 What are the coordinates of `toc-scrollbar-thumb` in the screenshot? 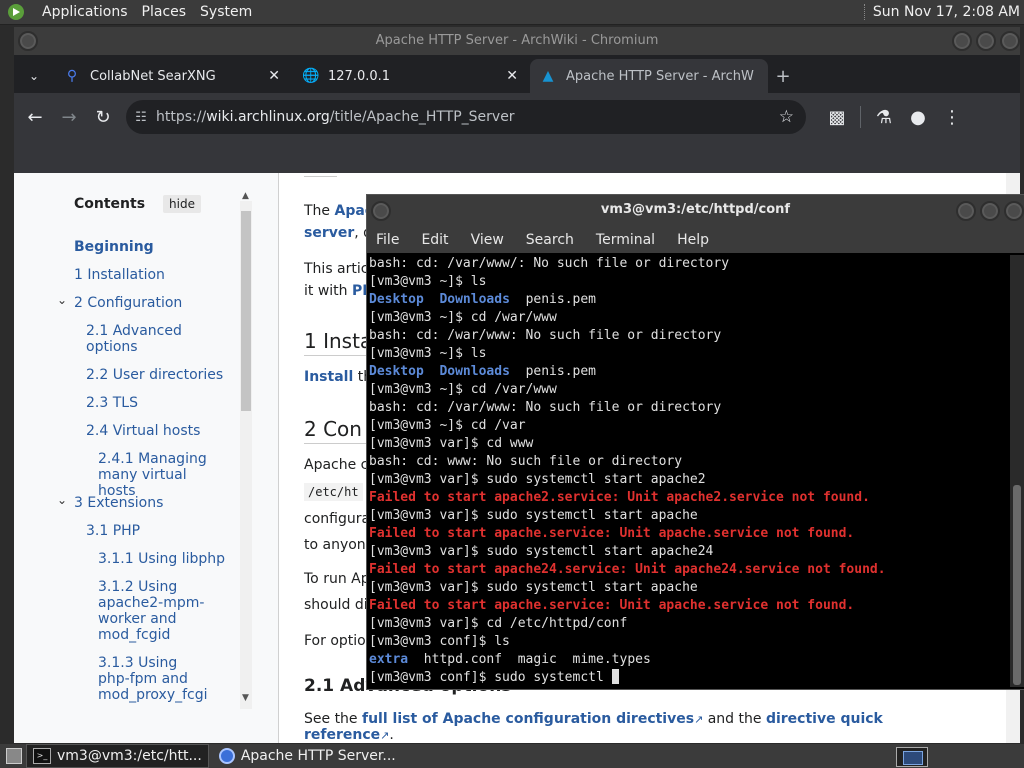 It's located at (246, 311).